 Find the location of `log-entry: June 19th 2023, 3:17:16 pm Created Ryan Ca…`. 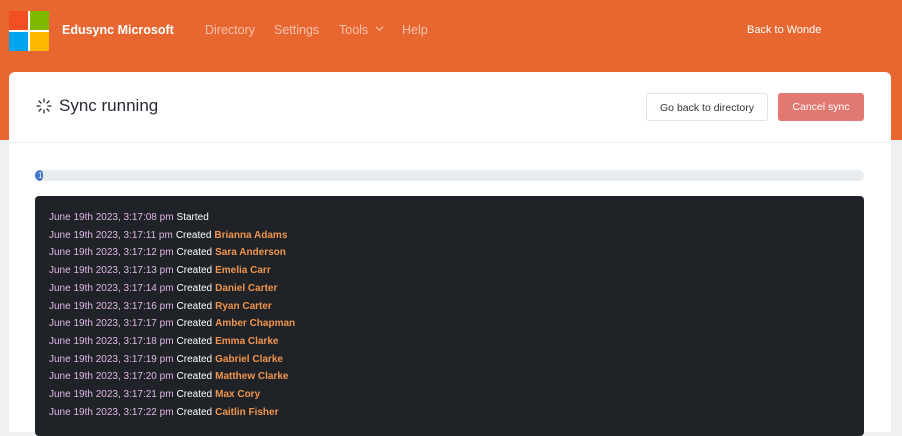

log-entry: June 19th 2023, 3:17:16 pm Created Ryan Ca… is located at coordinates (160, 307).